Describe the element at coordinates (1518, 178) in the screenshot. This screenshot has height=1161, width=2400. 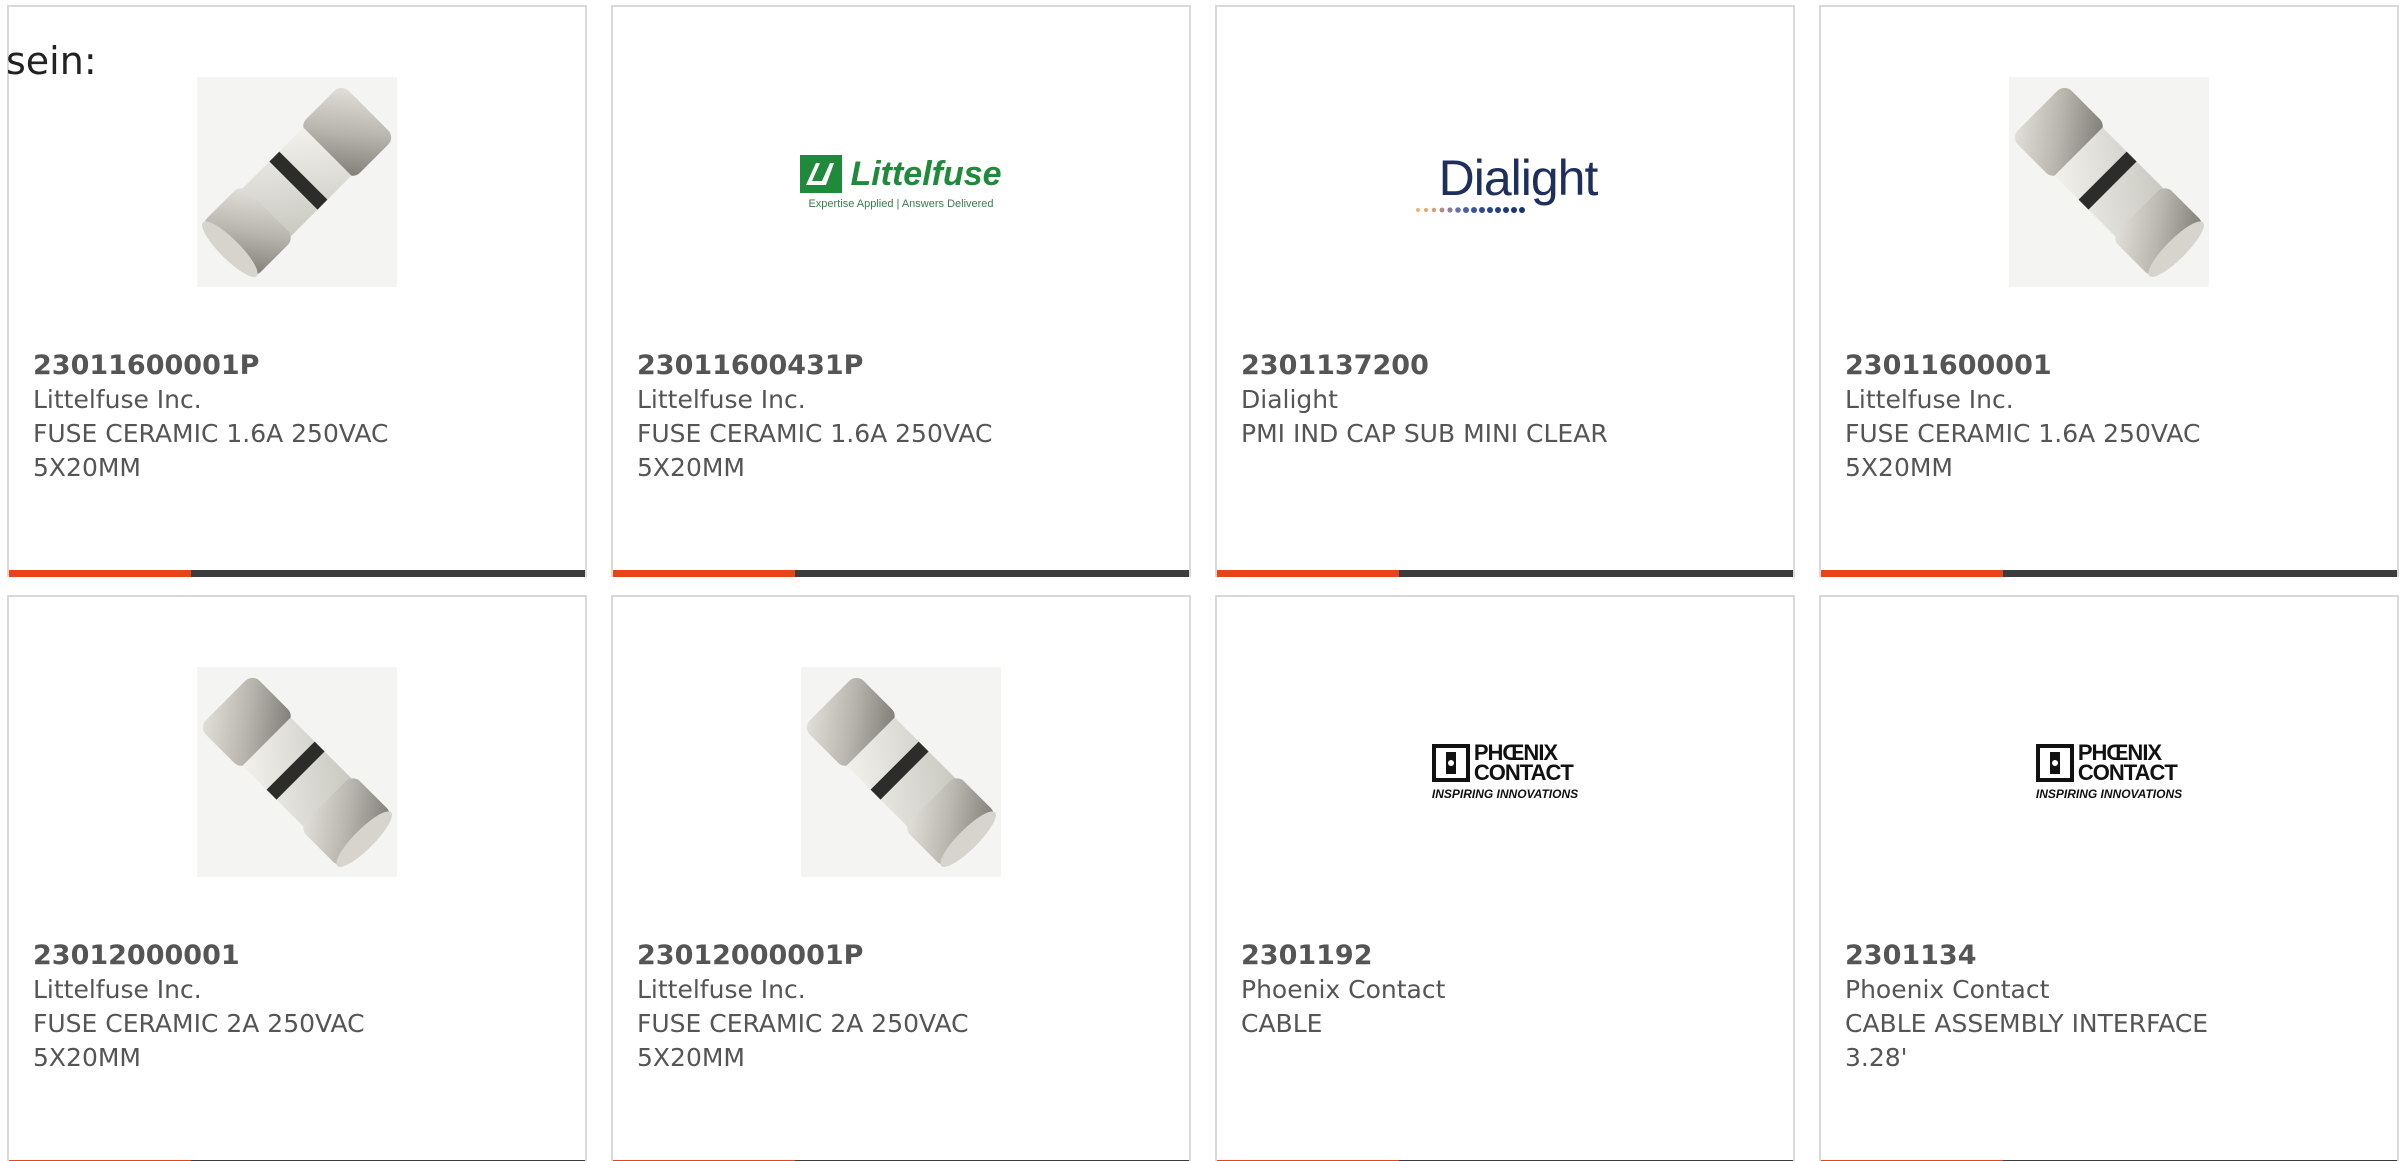
I see `dialight-logo-name: Dialight` at that location.